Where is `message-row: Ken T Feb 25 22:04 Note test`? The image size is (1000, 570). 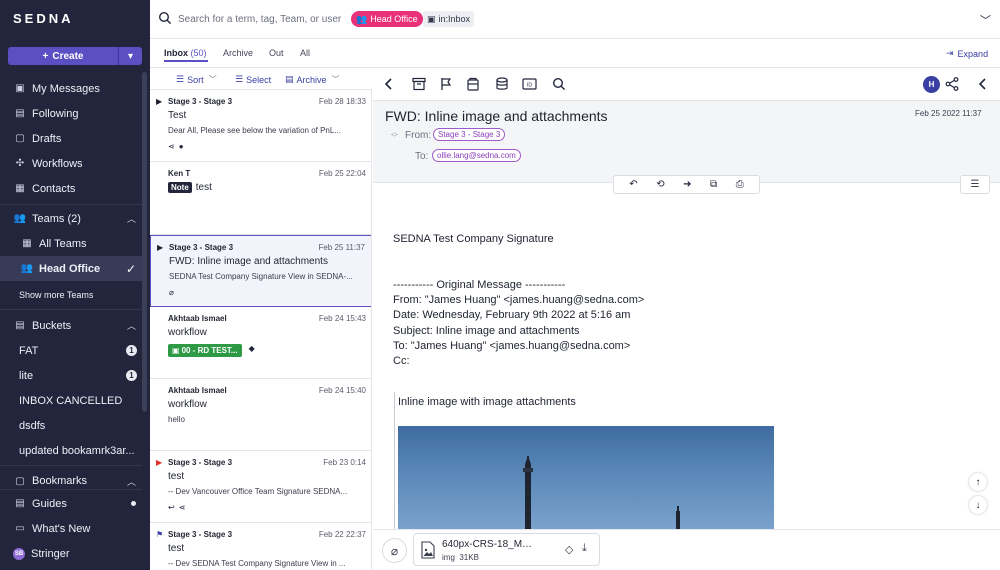 message-row: Ken T Feb 25 22:04 Note test is located at coordinates (260, 198).